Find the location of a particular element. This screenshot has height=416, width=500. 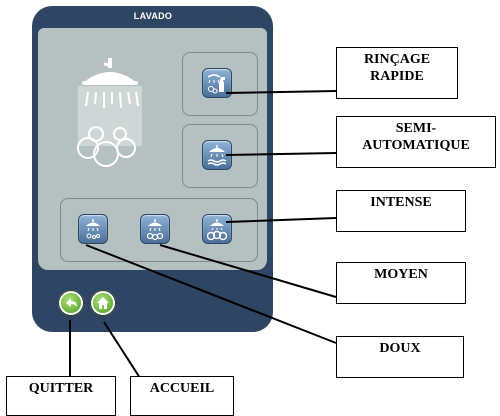

callout-quitter: QUITTER is located at coordinates (61, 396).